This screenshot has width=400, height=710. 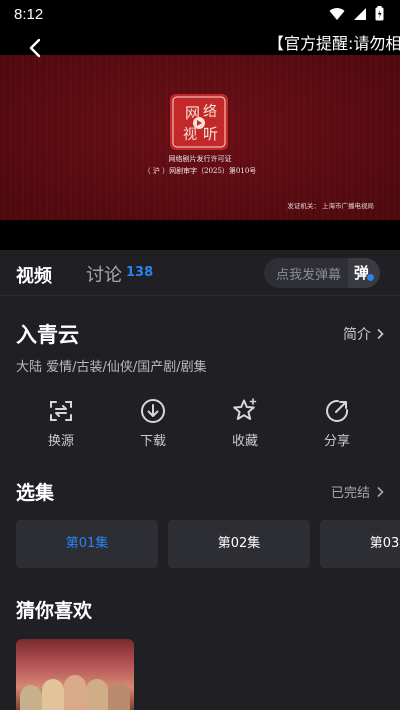 I want to click on episode-item: 第03集, so click(x=360, y=544).